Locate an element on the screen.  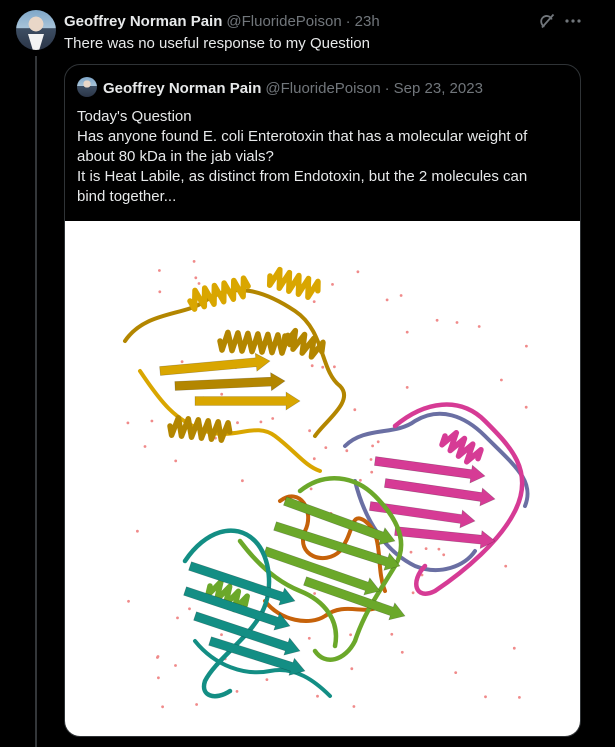
more-icon is located at coordinates (573, 21).